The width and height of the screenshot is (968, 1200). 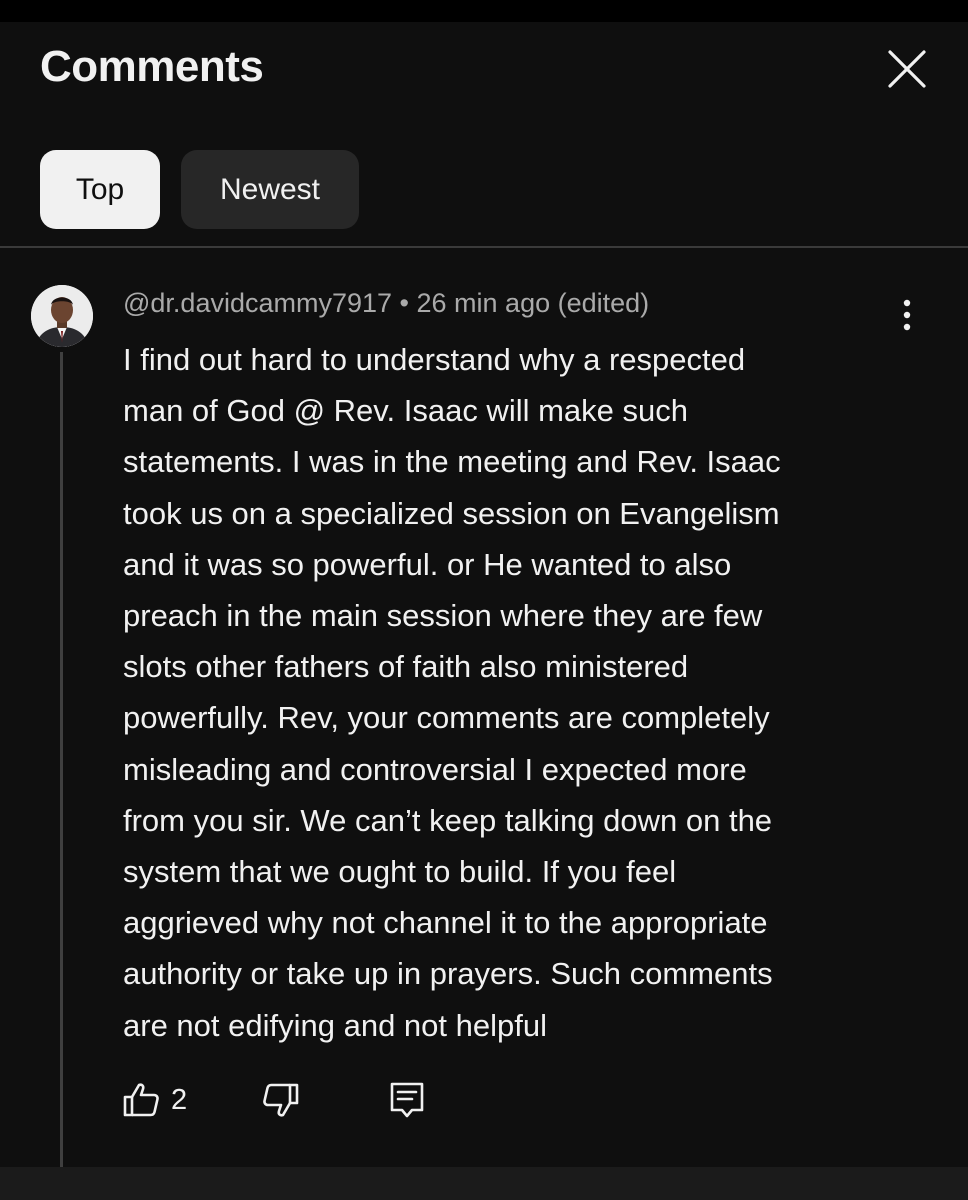 I want to click on like-button: 2, so click(x=154, y=1100).